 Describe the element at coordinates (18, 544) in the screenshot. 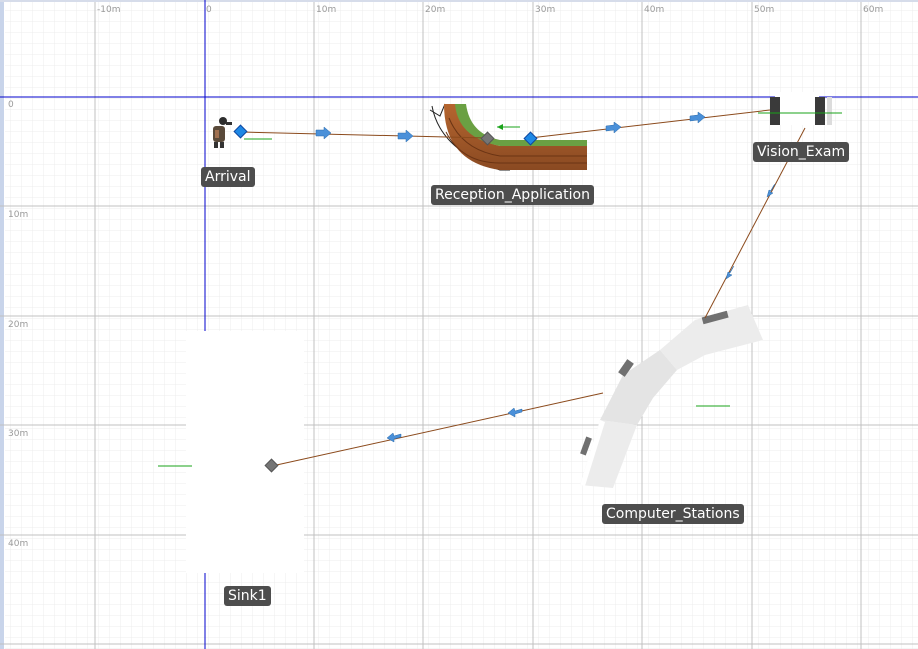

I see `y-tick-label: 40m` at that location.